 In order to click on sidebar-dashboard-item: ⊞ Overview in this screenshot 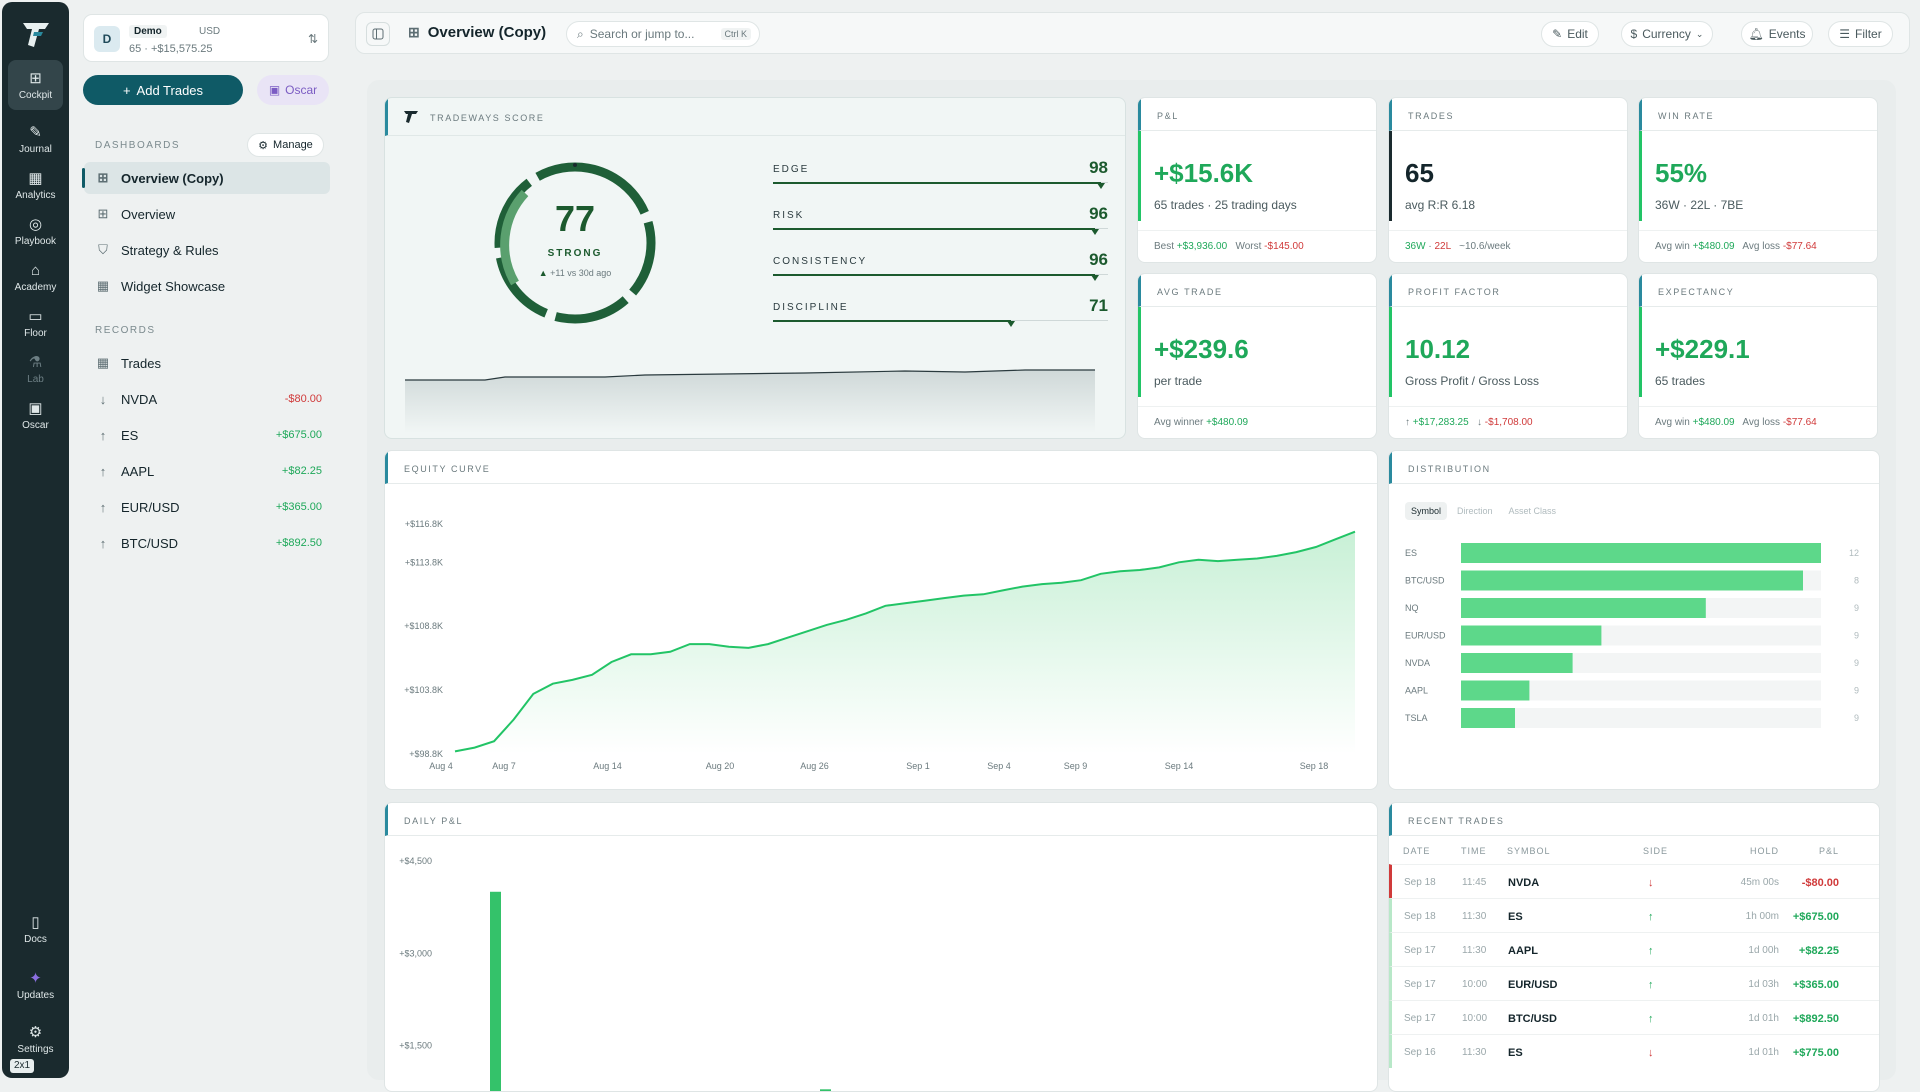, I will do `click(207, 214)`.